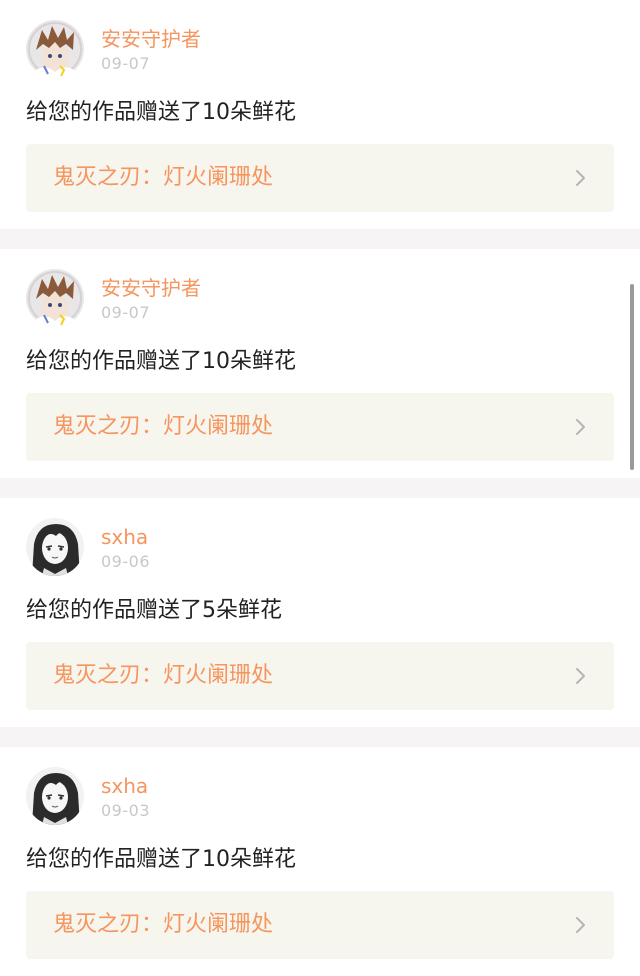 This screenshot has width=640, height=976. What do you see at coordinates (125, 561) in the screenshot?
I see `date: 09-06` at bounding box center [125, 561].